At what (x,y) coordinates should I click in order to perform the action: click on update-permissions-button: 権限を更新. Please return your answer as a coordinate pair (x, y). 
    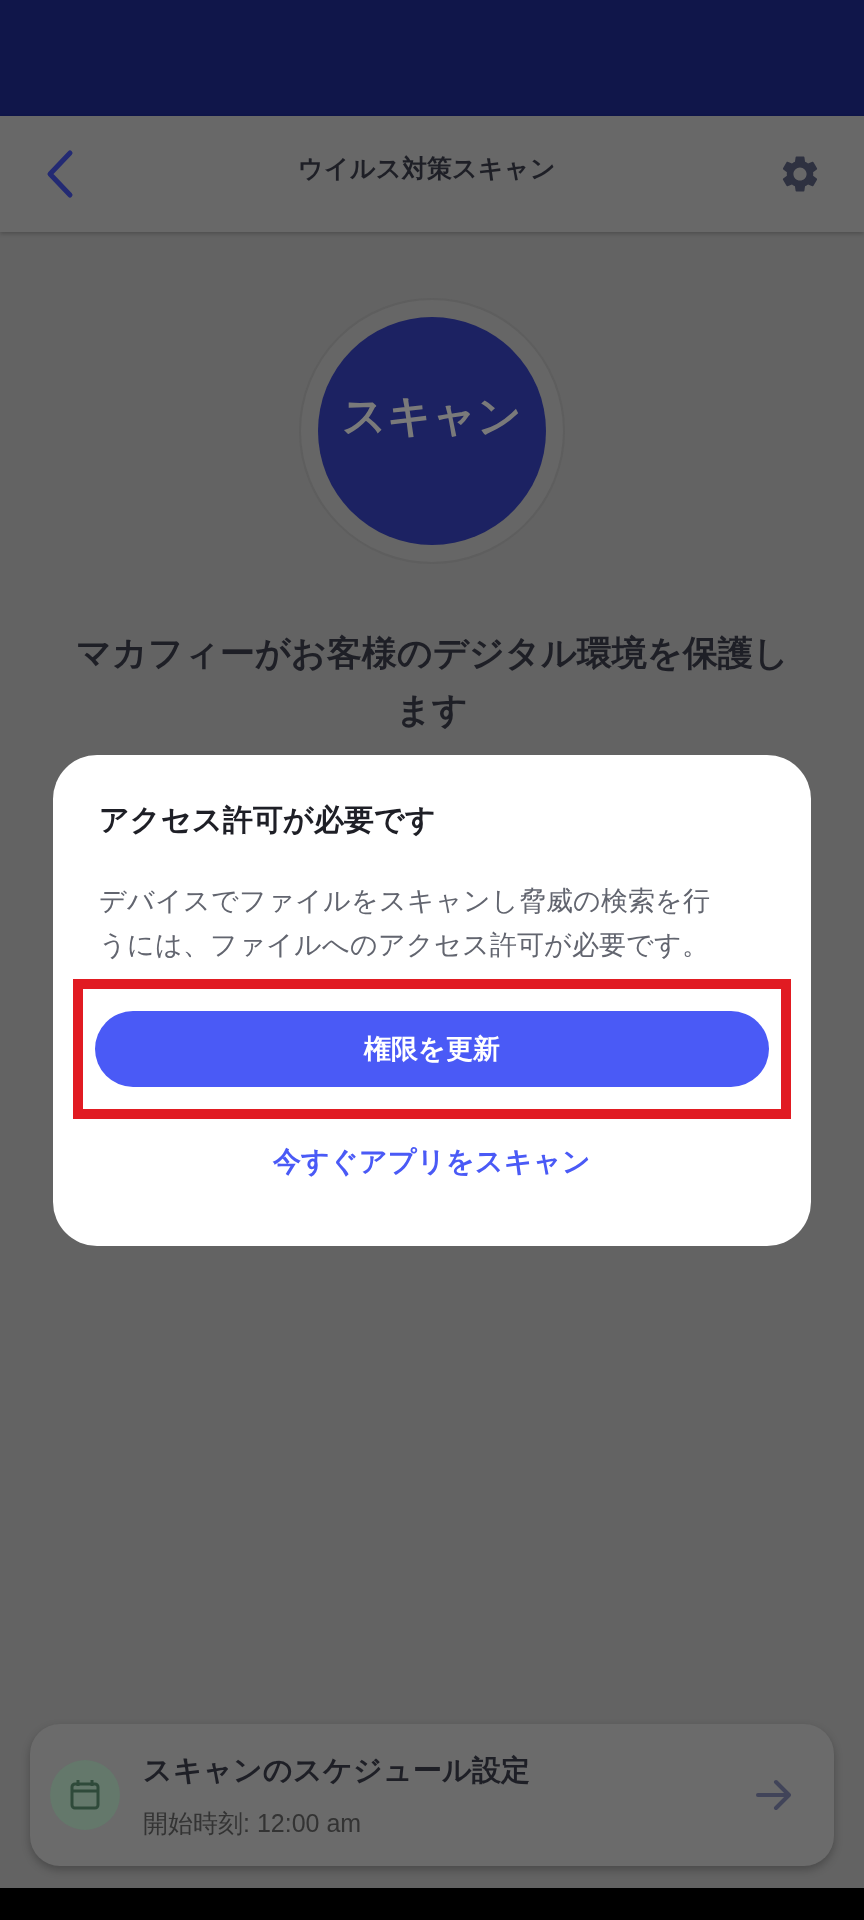
    Looking at the image, I should click on (432, 1049).